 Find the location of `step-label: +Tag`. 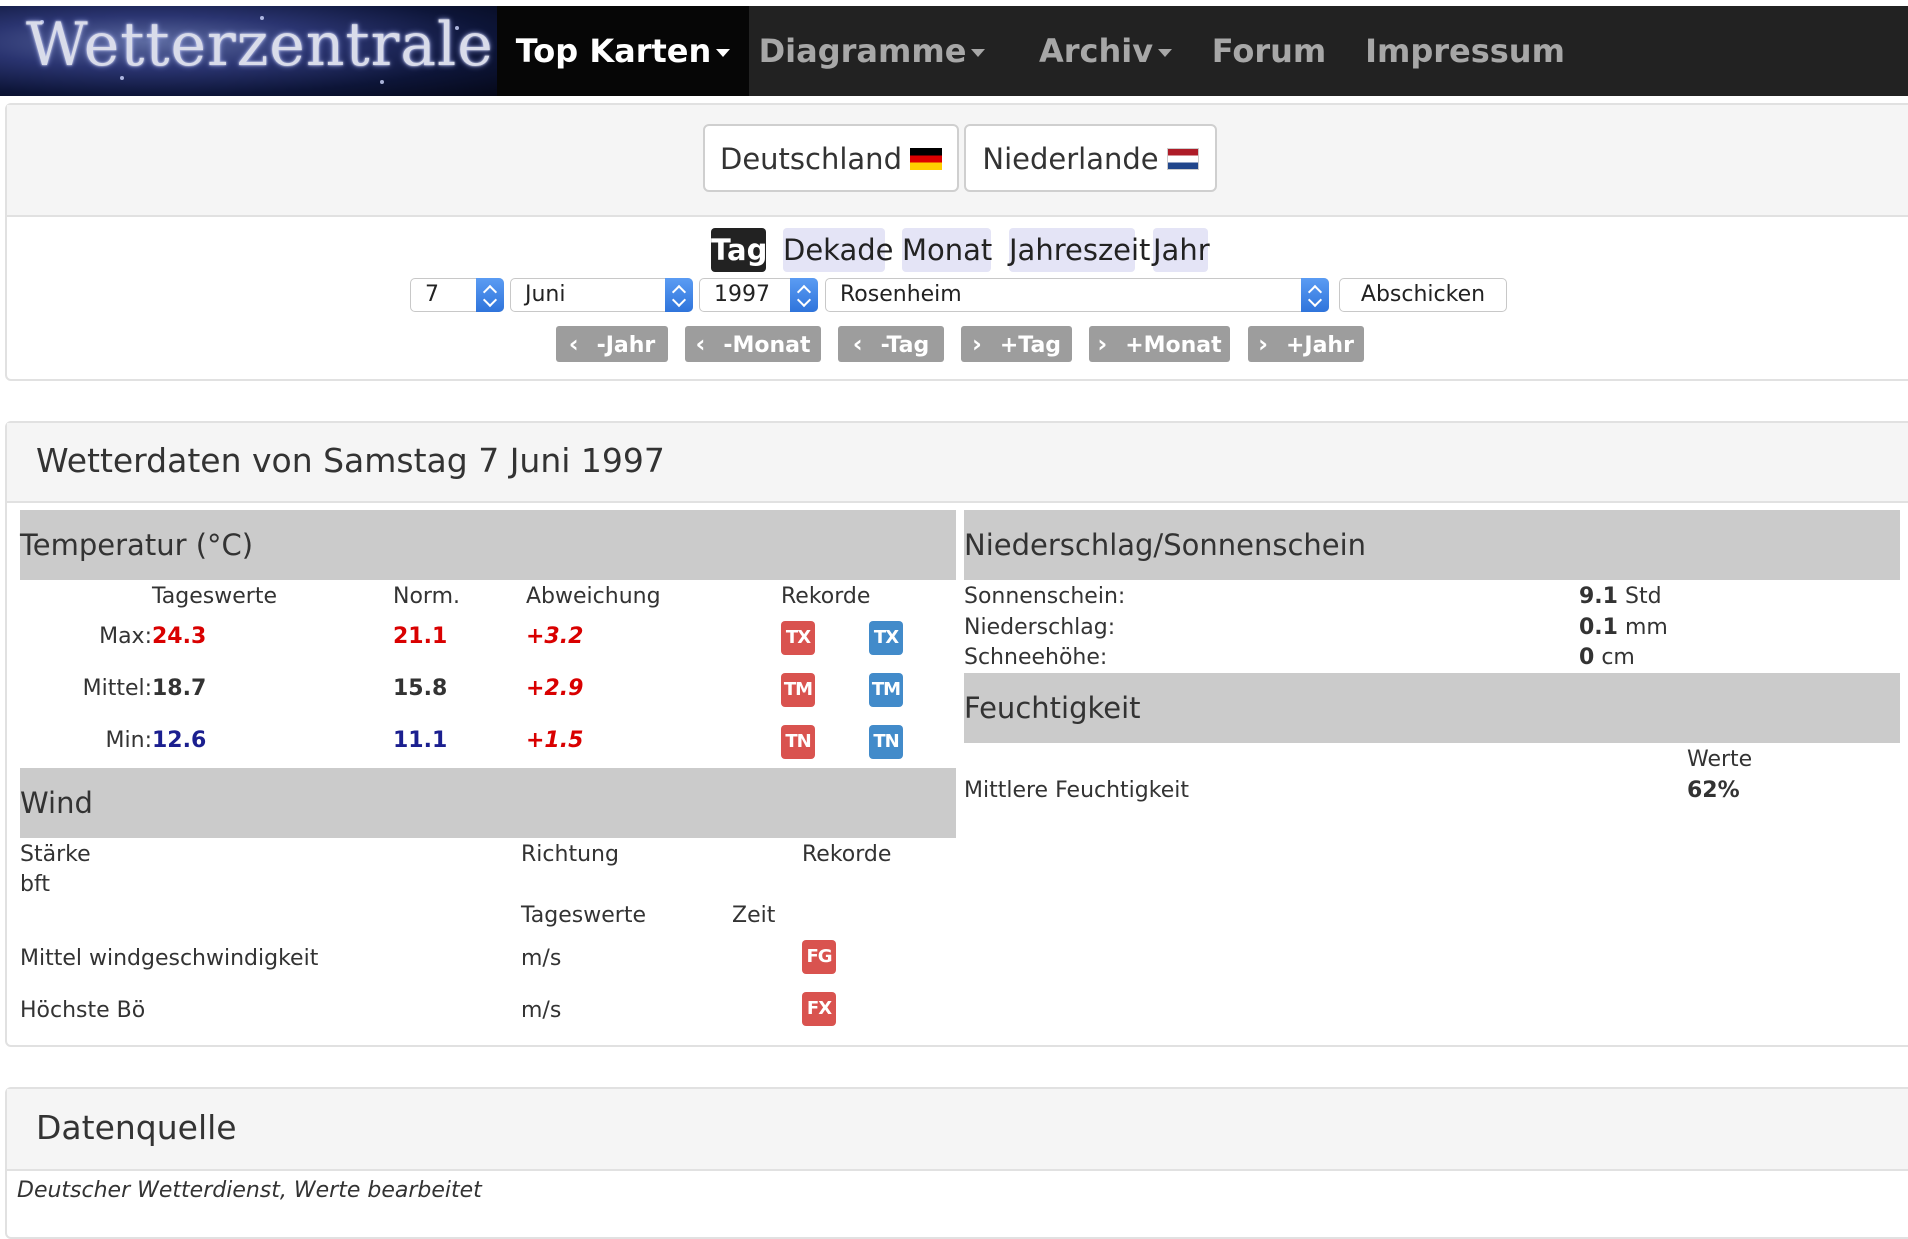

step-label: +Tag is located at coordinates (1030, 345).